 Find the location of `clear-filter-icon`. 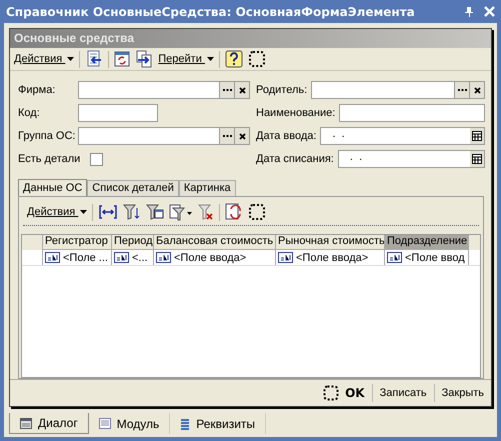

clear-filter-icon is located at coordinates (206, 212).